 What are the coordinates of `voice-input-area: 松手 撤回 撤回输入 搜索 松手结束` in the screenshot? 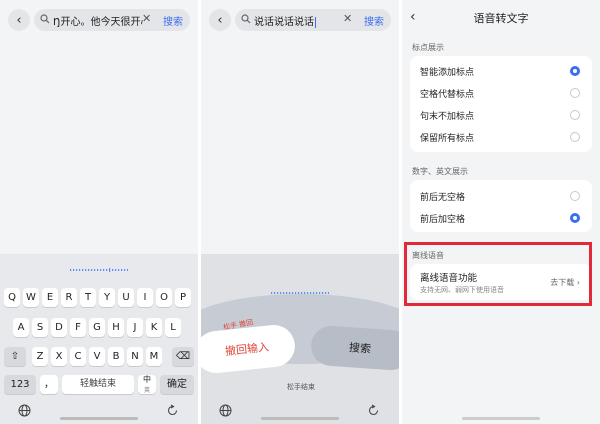 It's located at (300, 339).